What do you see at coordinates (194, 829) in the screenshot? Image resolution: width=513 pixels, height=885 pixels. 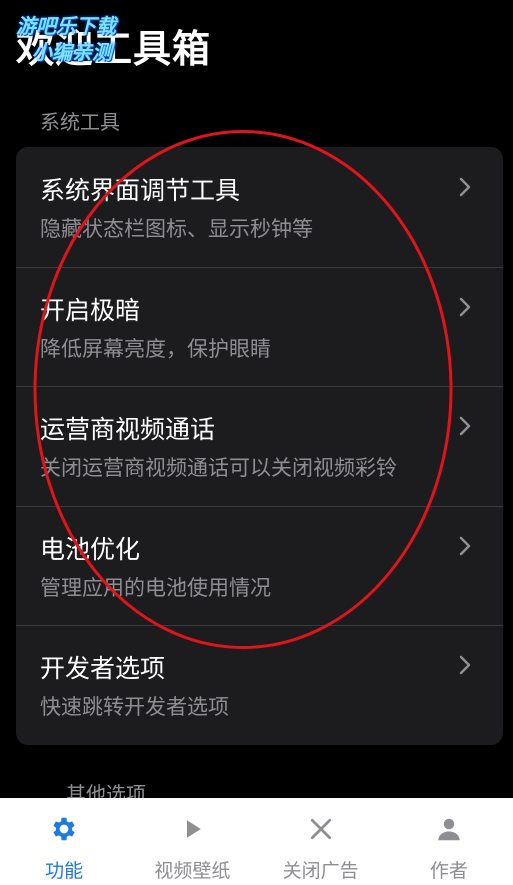 I see `play-icon` at bounding box center [194, 829].